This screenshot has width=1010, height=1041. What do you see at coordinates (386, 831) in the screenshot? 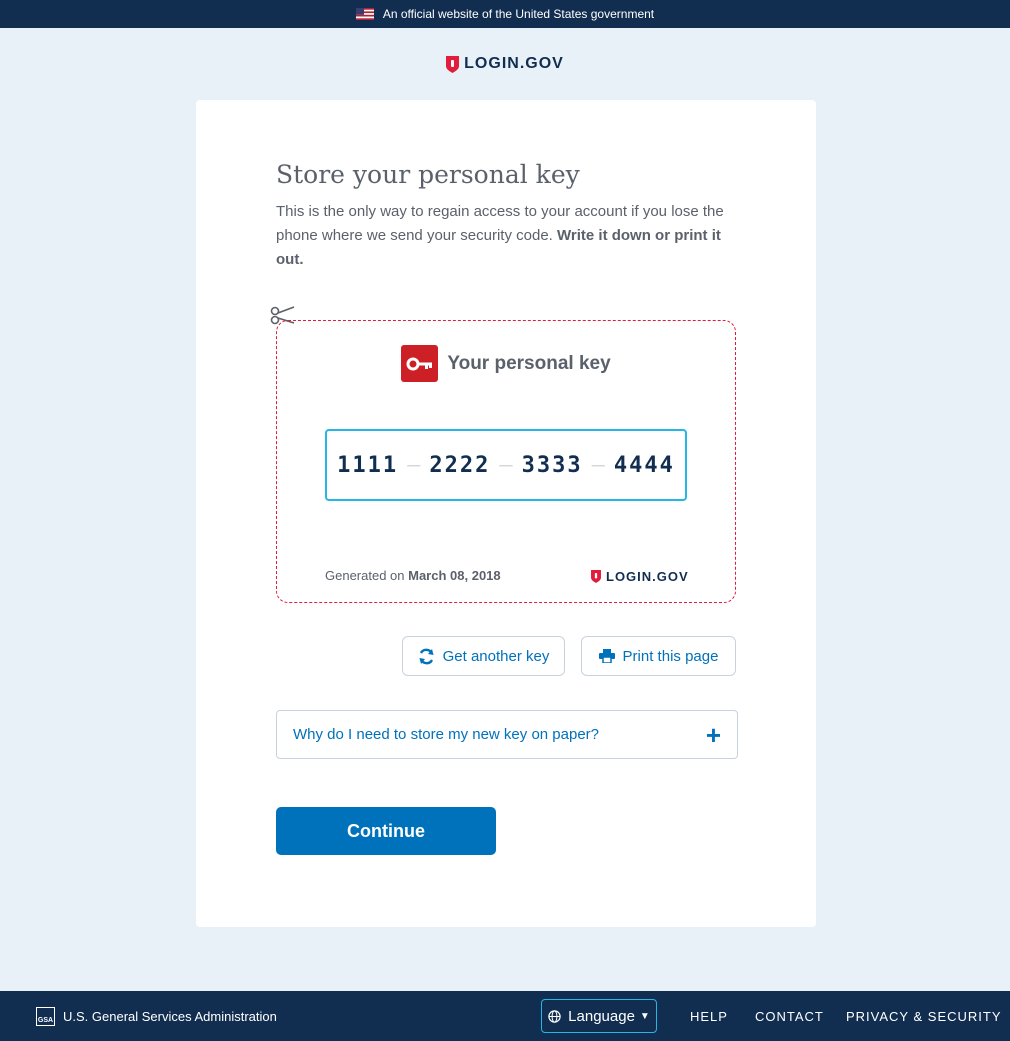
I see `continue-button: Continue` at bounding box center [386, 831].